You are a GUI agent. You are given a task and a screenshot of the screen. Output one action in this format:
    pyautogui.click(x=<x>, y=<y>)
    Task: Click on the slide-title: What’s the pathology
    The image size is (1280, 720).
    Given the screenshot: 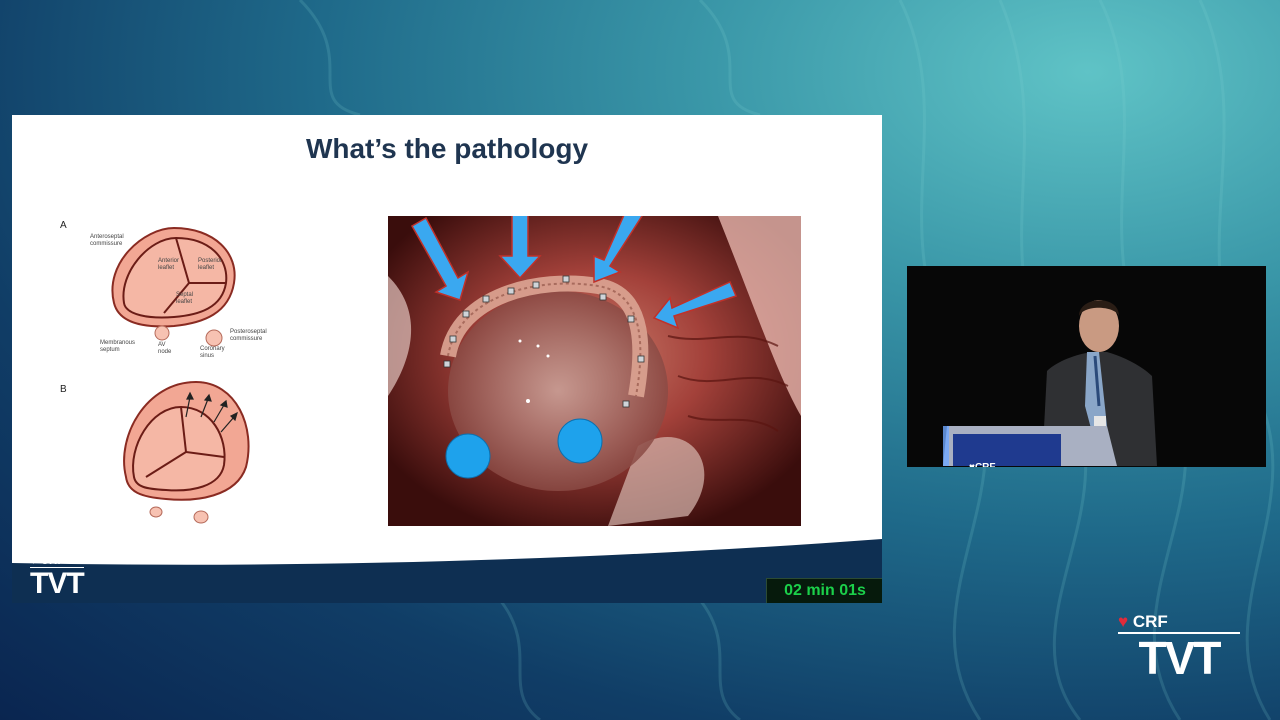 What is the action you would take?
    pyautogui.click(x=447, y=148)
    